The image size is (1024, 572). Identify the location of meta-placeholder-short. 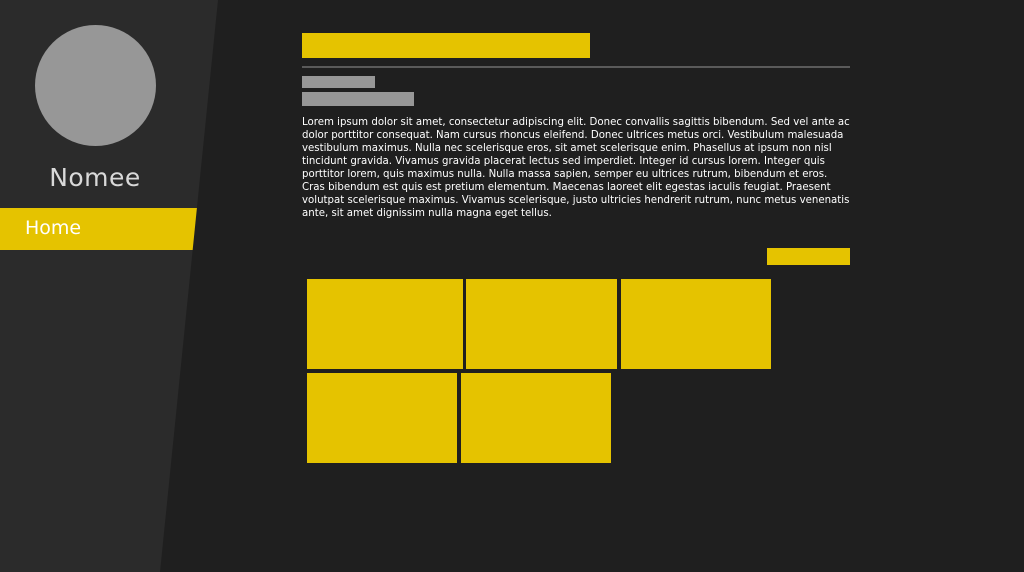
(338, 82).